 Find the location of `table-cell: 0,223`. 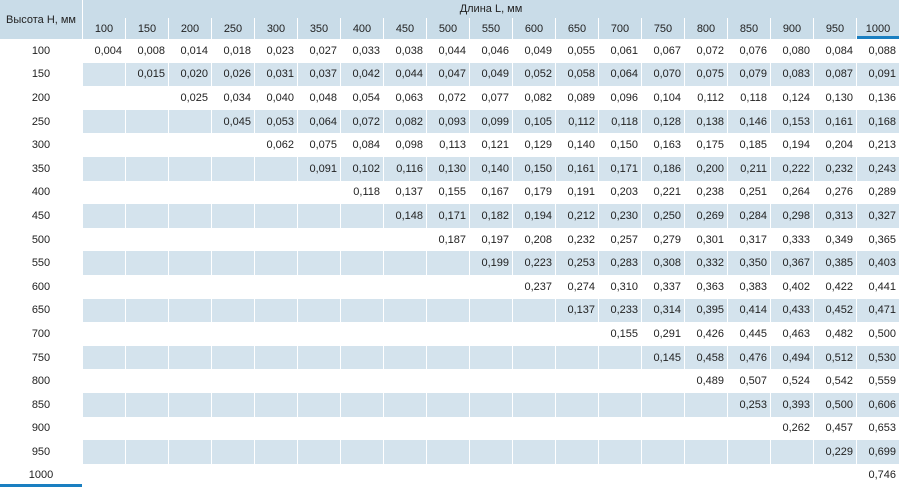

table-cell: 0,223 is located at coordinates (534, 263).